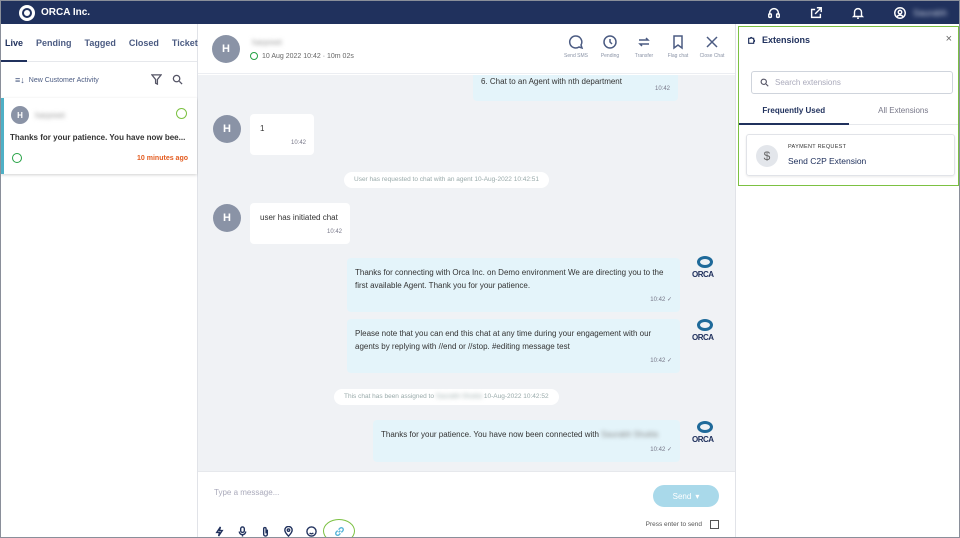  Describe the element at coordinates (64, 80) in the screenshot. I see `sort-label: New Customer Activity` at that location.